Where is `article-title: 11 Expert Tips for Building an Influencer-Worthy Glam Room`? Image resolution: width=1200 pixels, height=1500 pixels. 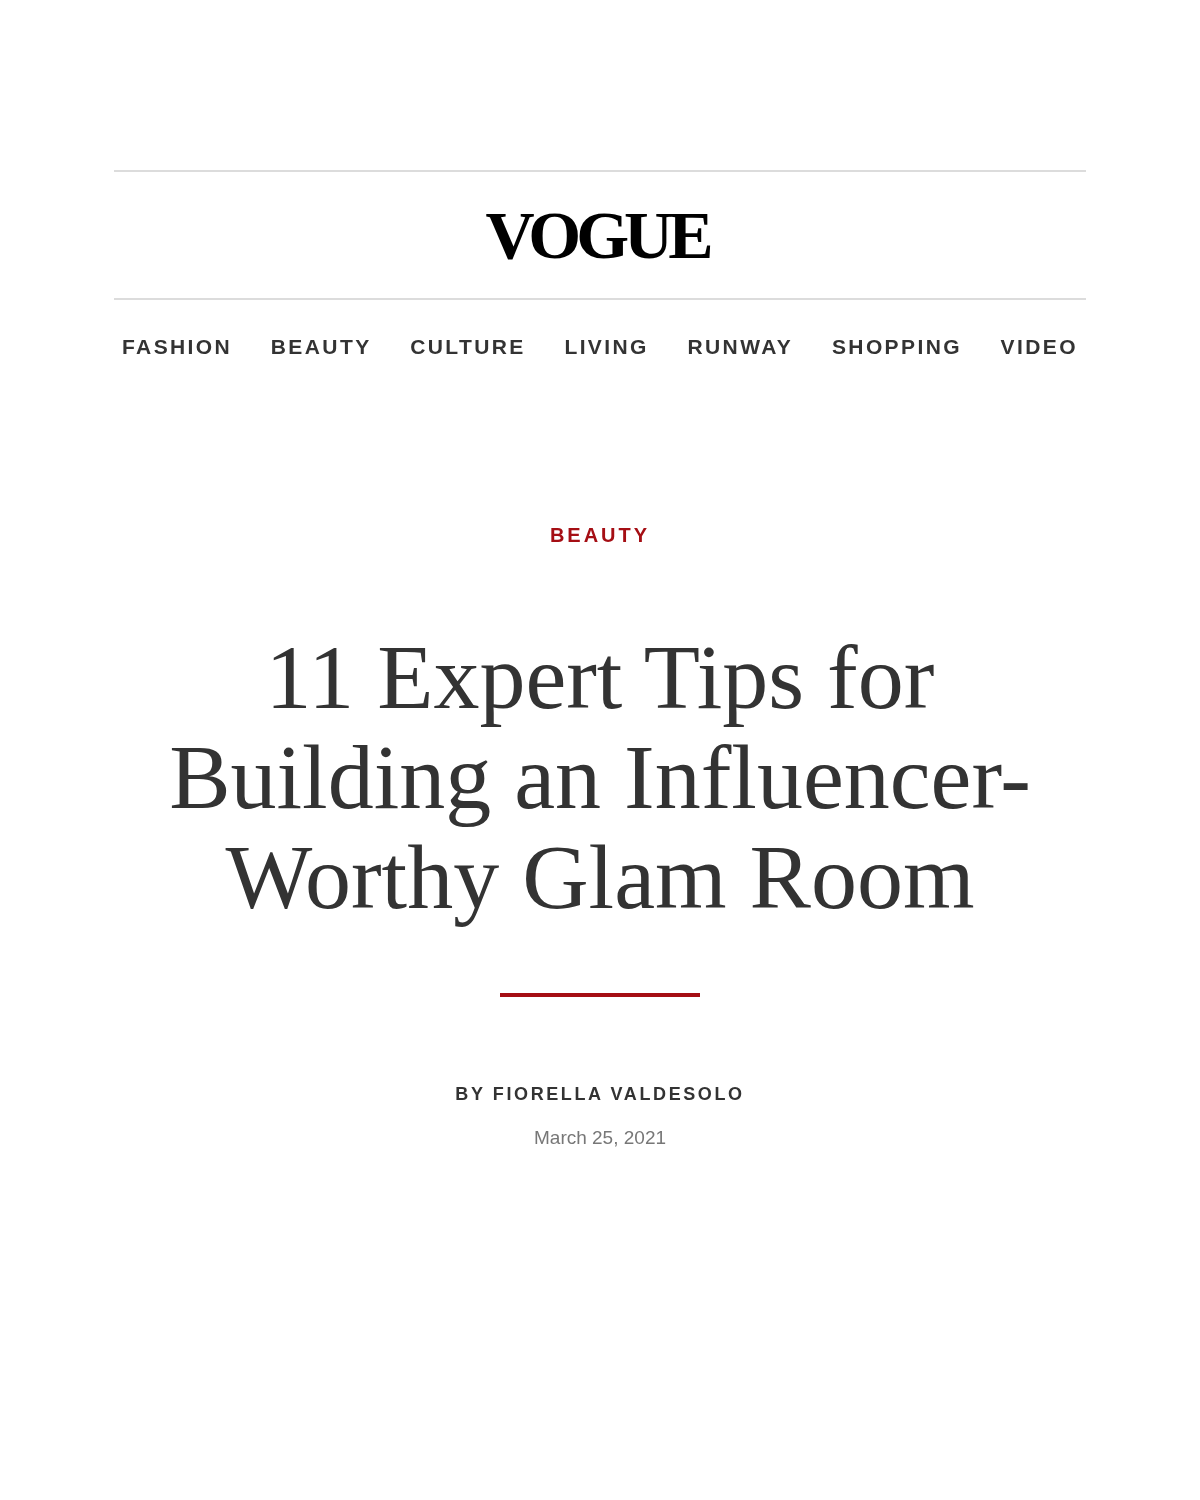 article-title: 11 Expert Tips for Building an Influencer-Worthy Glam Room is located at coordinates (600, 777).